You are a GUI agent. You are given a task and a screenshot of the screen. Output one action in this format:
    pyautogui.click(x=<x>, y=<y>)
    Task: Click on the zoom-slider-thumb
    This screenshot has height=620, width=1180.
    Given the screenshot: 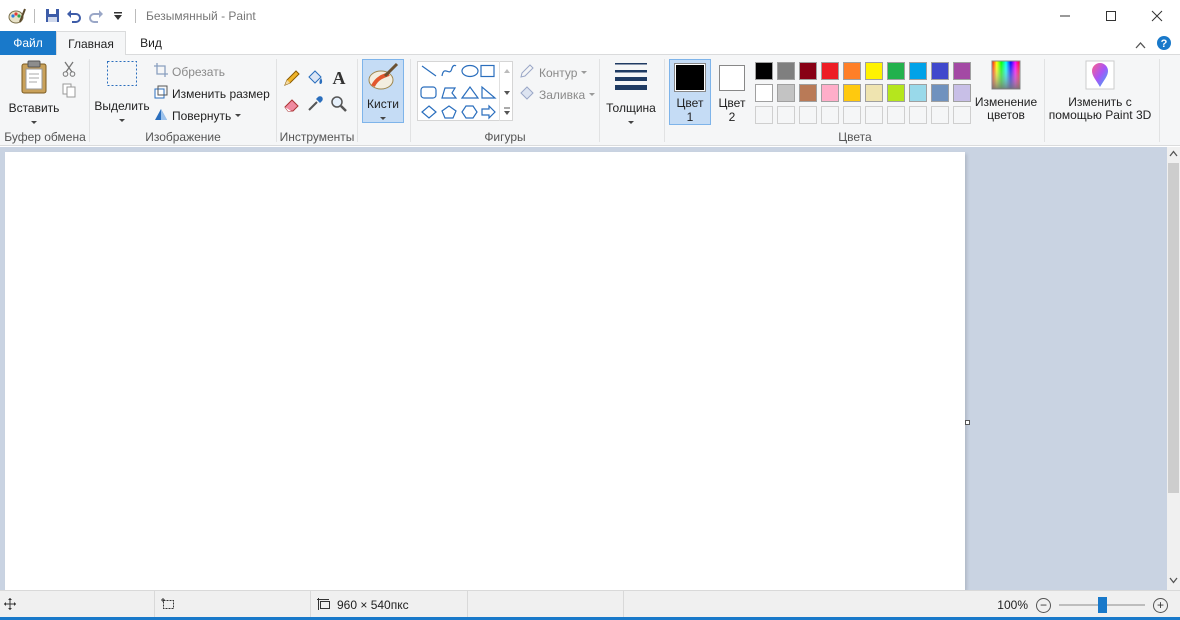 What is the action you would take?
    pyautogui.click(x=1102, y=605)
    